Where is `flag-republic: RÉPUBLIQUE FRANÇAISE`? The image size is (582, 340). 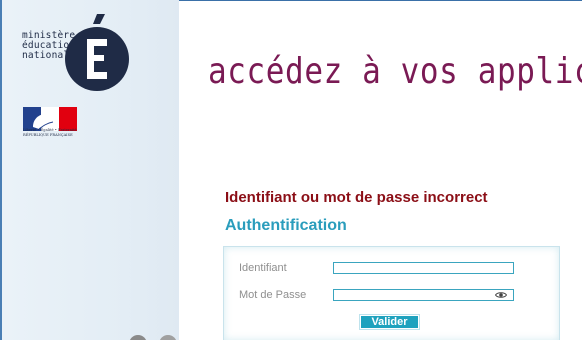
flag-republic: RÉPUBLIQUE FRANÇAISE is located at coordinates (48, 134).